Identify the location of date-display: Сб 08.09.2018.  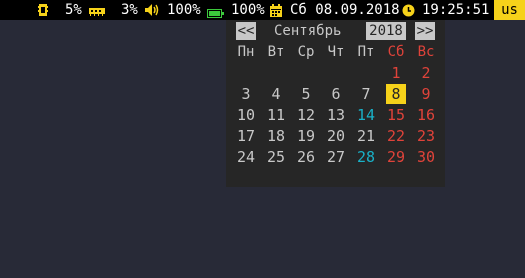
(345, 10).